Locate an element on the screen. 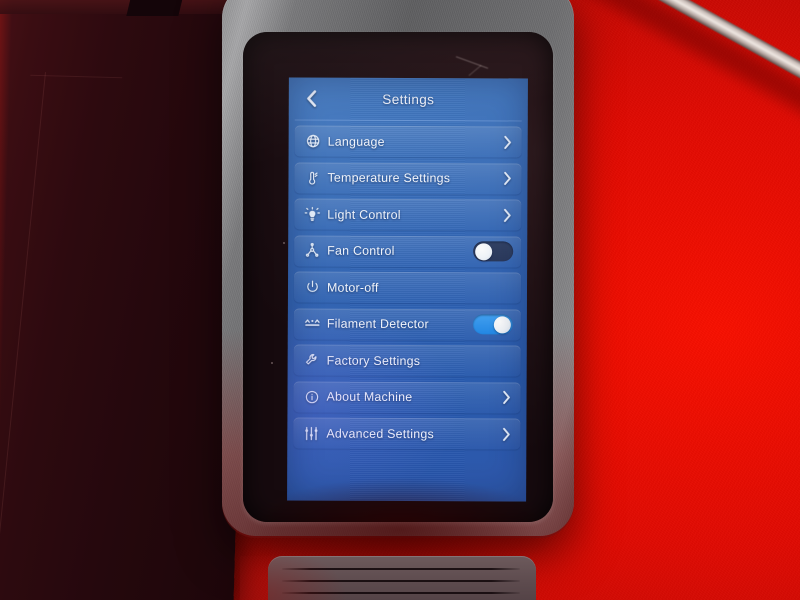  info-circle-icon is located at coordinates (311, 396).